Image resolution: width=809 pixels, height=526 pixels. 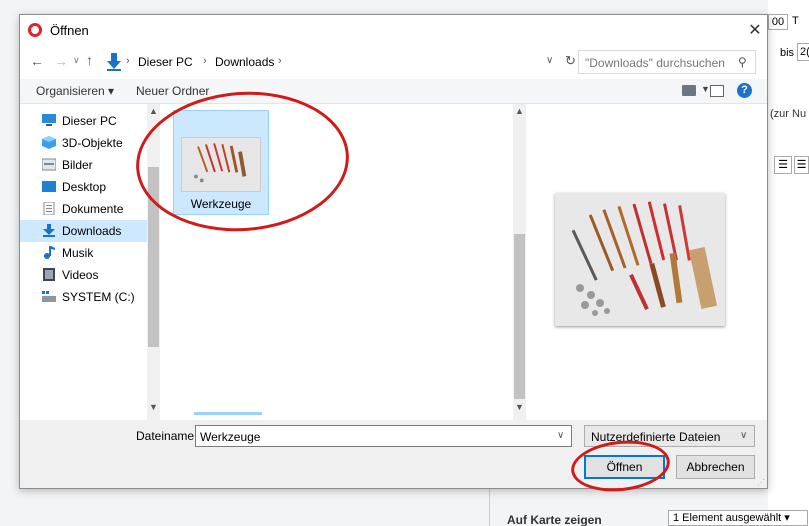 I want to click on filename-history-chevron-icon: ∨, so click(x=560, y=435).